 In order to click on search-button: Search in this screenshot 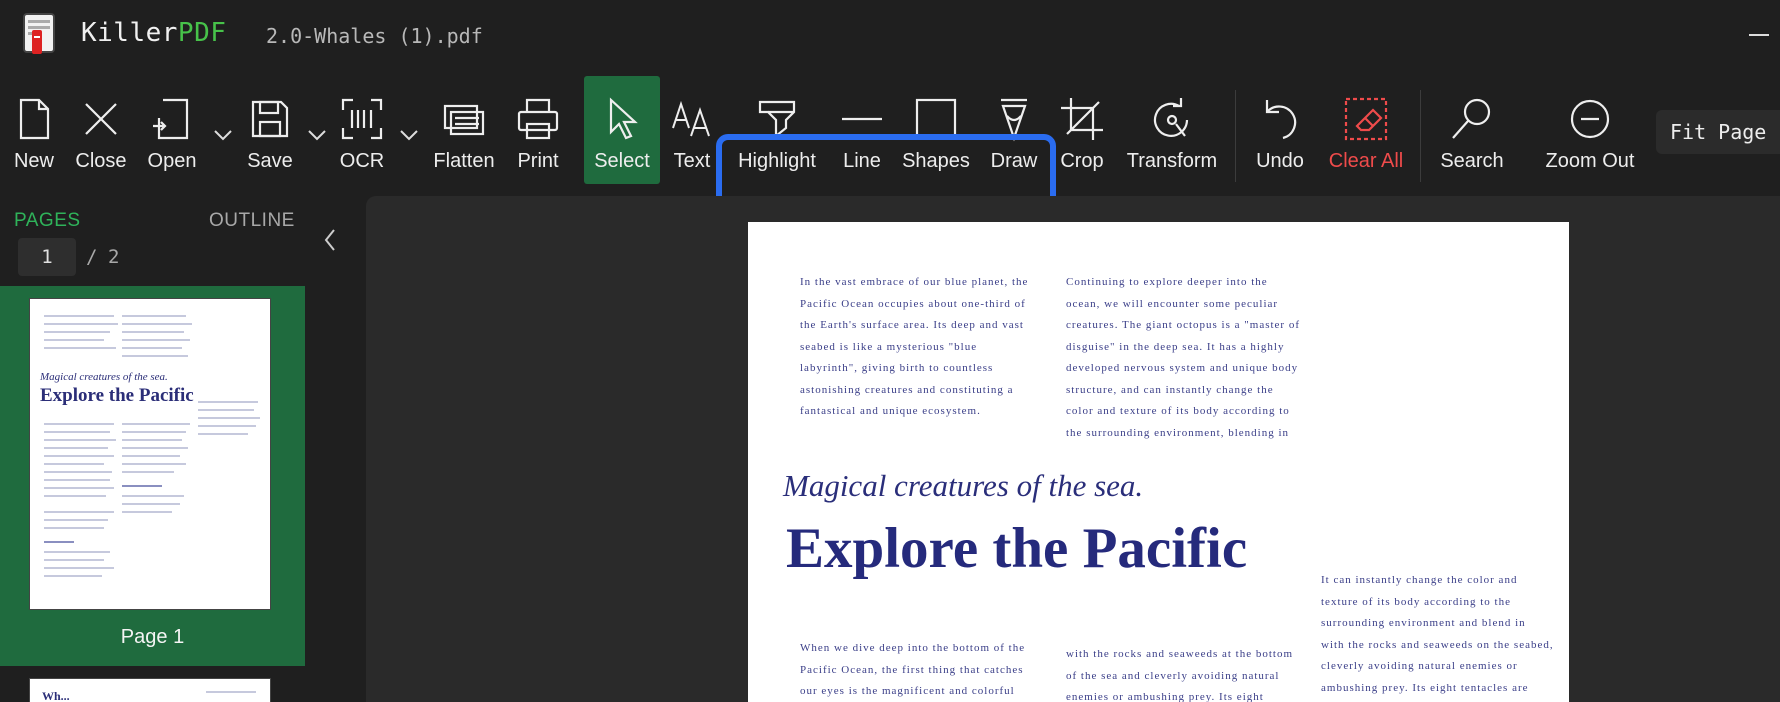, I will do `click(1472, 130)`.